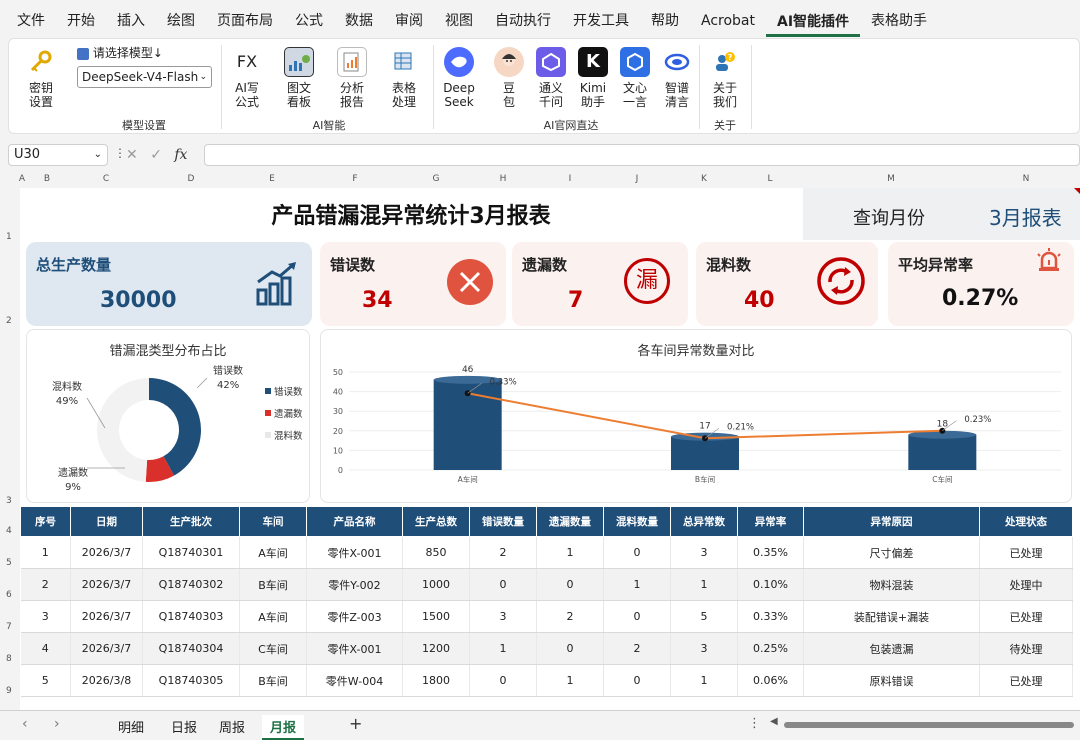 This screenshot has width=1080, height=740. I want to click on tab-prev-icon: ‹, so click(25, 724).